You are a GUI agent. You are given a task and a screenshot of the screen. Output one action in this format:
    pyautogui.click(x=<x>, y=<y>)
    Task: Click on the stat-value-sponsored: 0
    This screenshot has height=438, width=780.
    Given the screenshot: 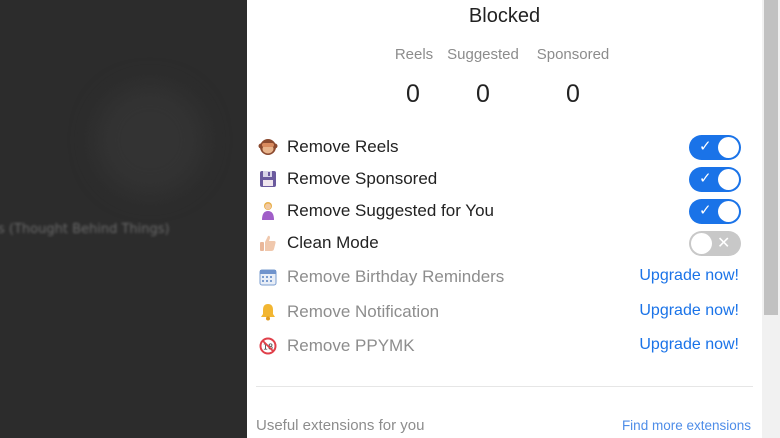 What is the action you would take?
    pyautogui.click(x=573, y=94)
    